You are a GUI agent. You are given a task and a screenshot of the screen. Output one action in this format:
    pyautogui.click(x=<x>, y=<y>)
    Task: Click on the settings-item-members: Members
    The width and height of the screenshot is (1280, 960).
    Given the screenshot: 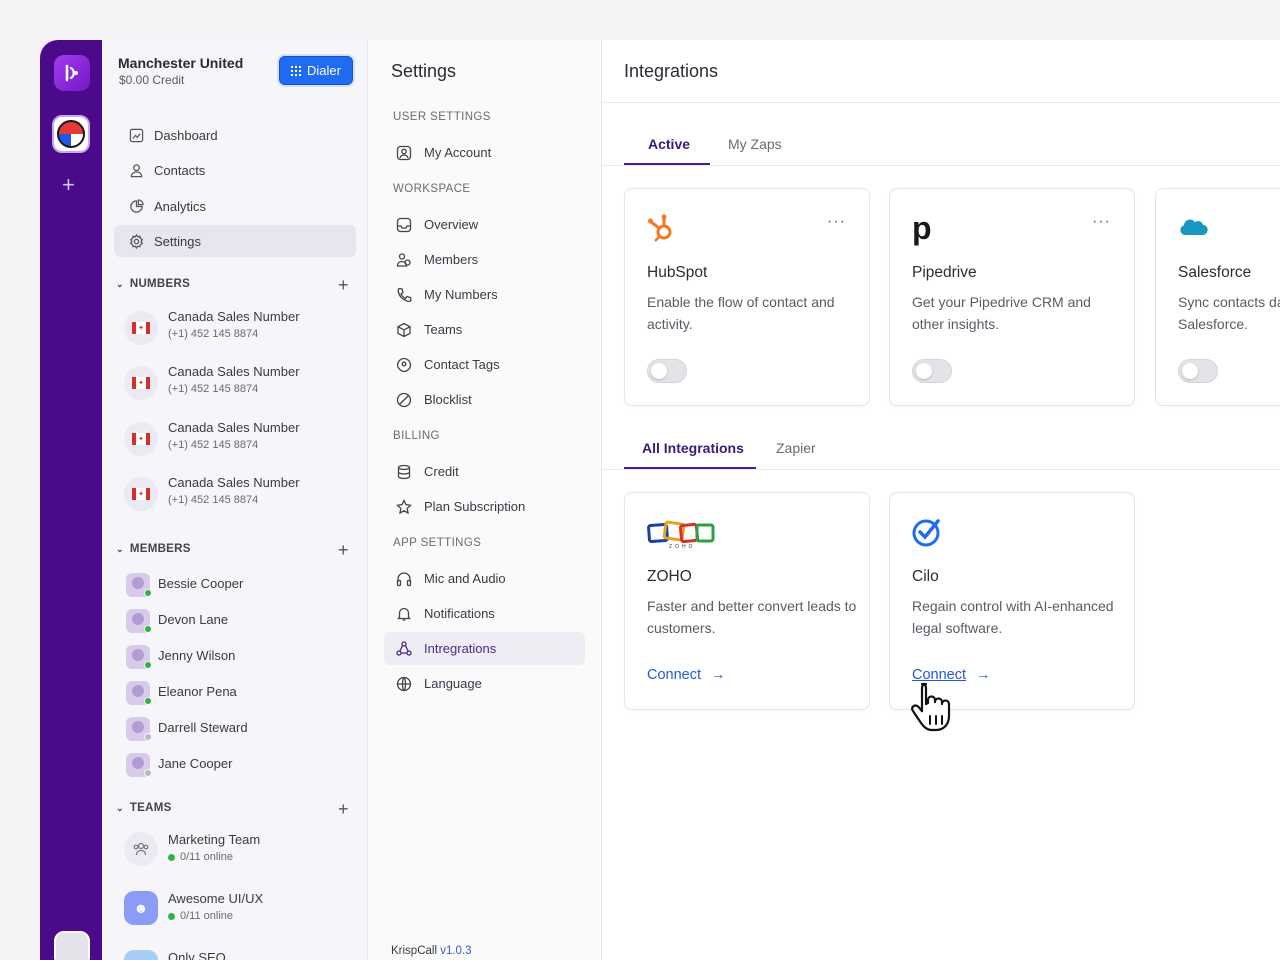 What is the action you would take?
    pyautogui.click(x=484, y=259)
    